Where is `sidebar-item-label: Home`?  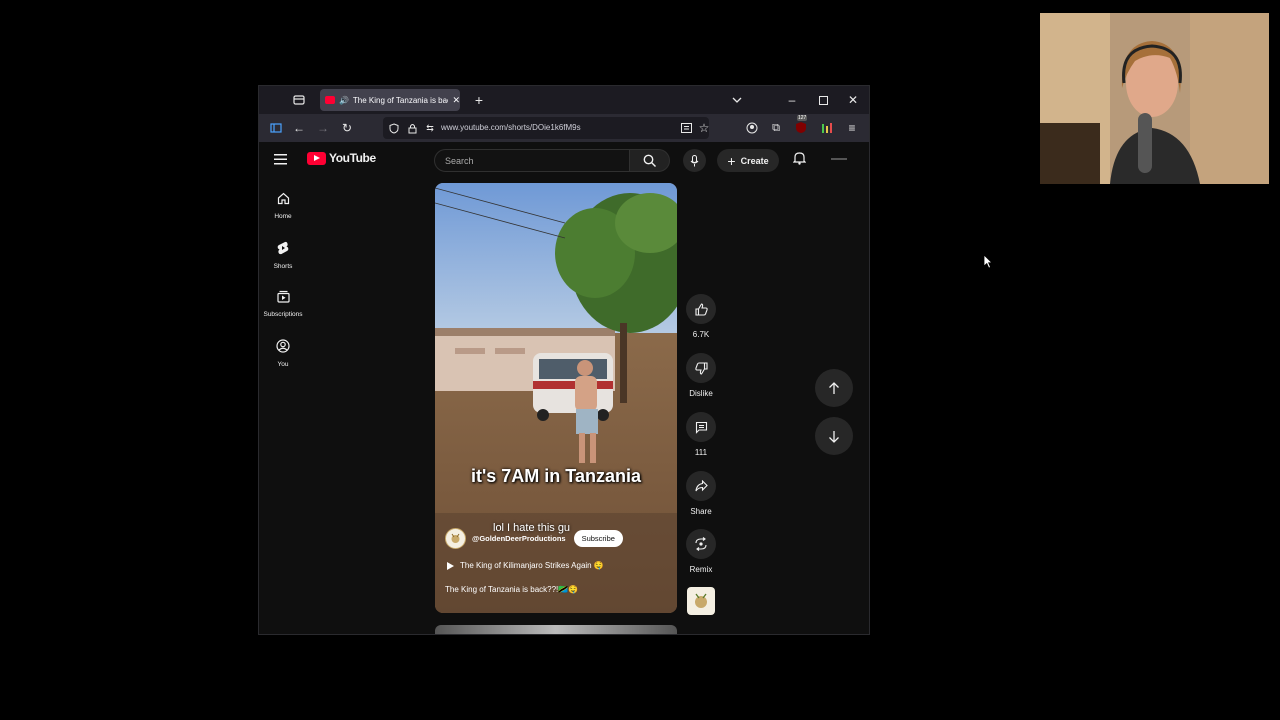 sidebar-item-label: Home is located at coordinates (283, 216).